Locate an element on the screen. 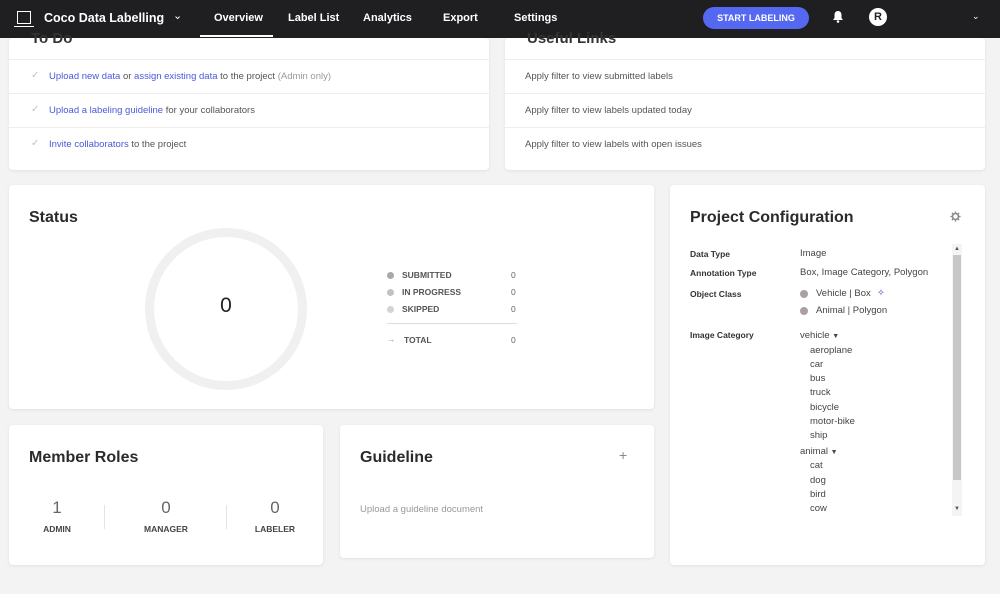 This screenshot has width=1000, height=594. status-title: Status is located at coordinates (53, 217).